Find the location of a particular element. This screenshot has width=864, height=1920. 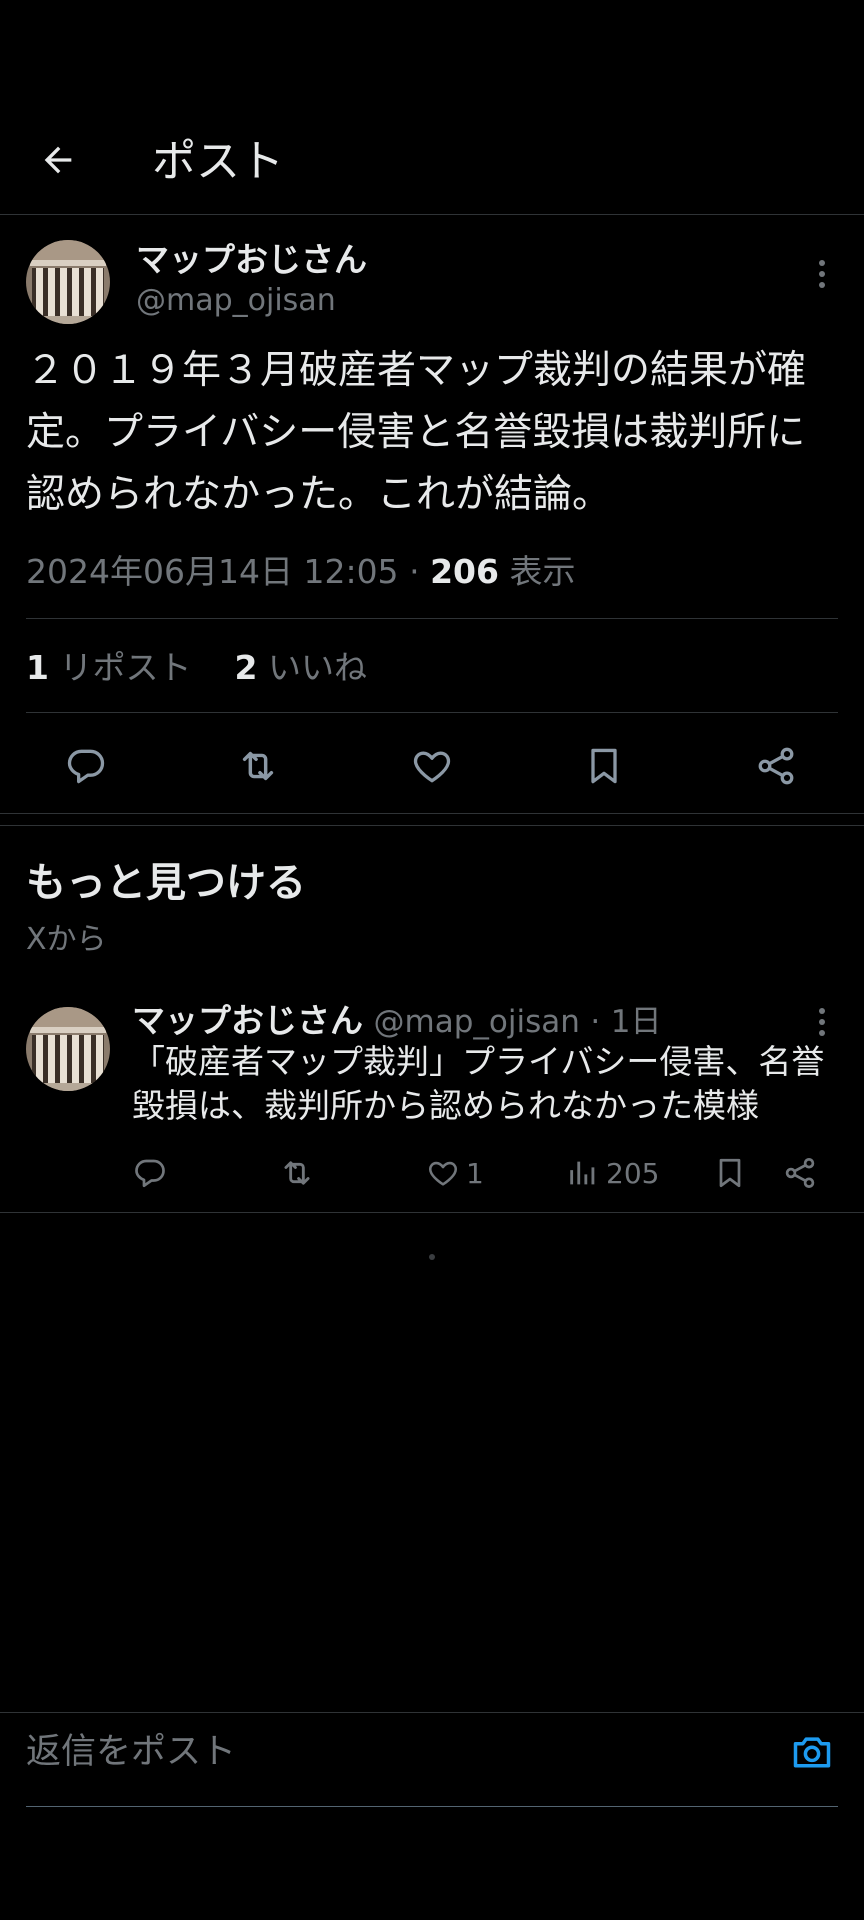

post-action-bar is located at coordinates (432, 765).